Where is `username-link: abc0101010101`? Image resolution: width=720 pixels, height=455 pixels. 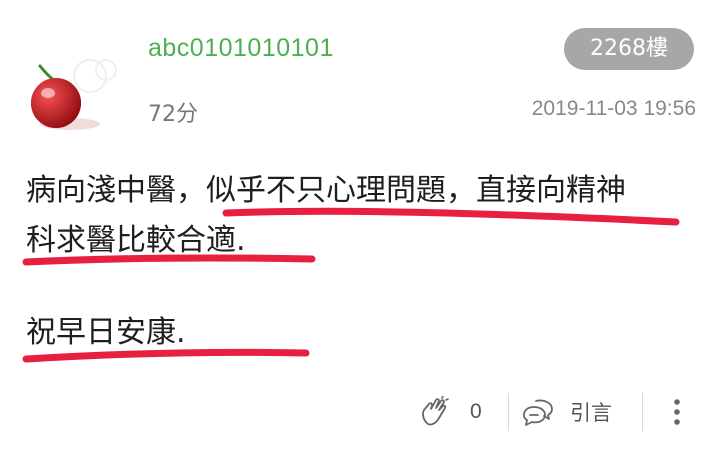 username-link: abc0101010101 is located at coordinates (241, 48).